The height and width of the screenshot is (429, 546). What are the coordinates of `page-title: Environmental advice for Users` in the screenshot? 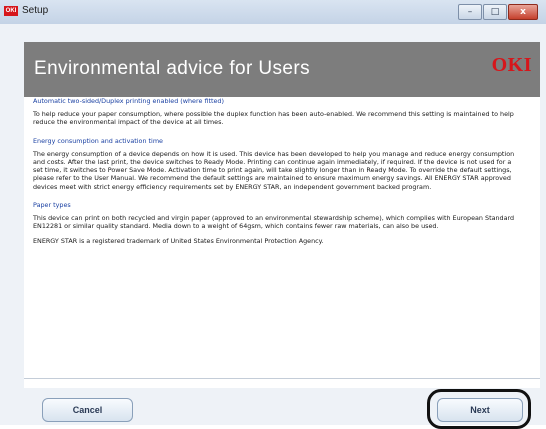 It's located at (172, 68).